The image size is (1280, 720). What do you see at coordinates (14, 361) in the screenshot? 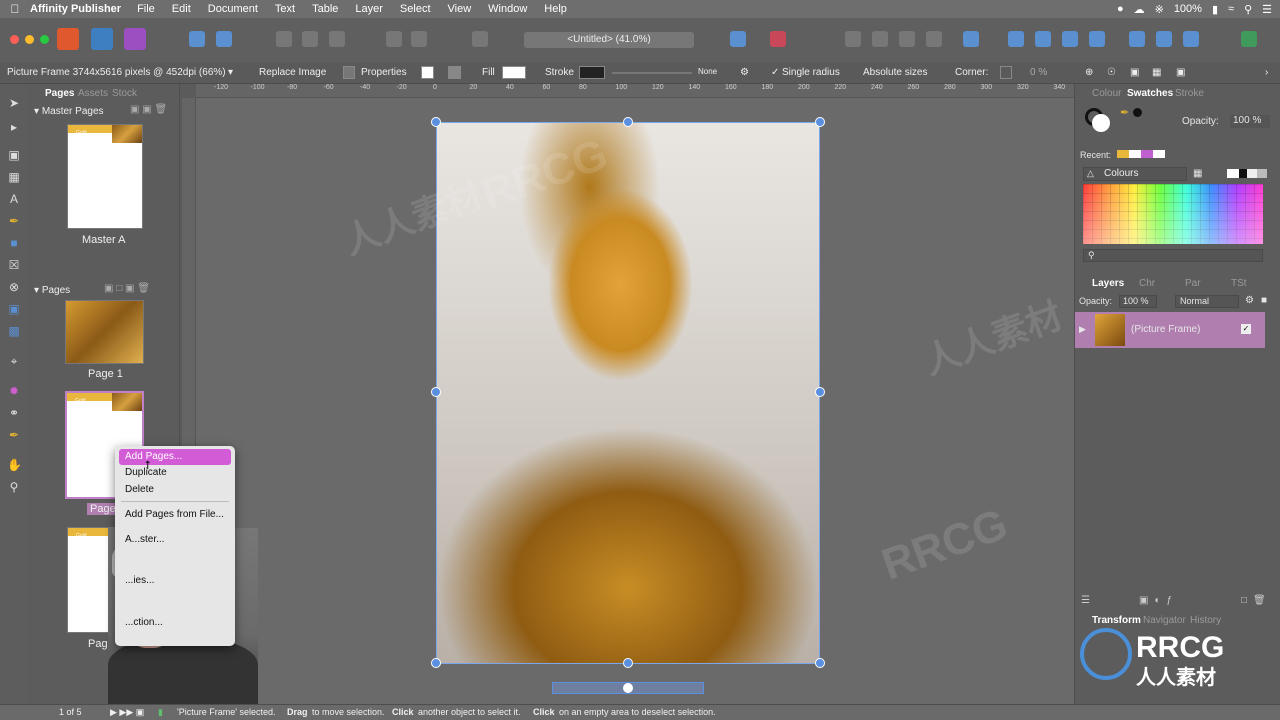
I see `crop-tool-icon: ⌖` at bounding box center [14, 361].